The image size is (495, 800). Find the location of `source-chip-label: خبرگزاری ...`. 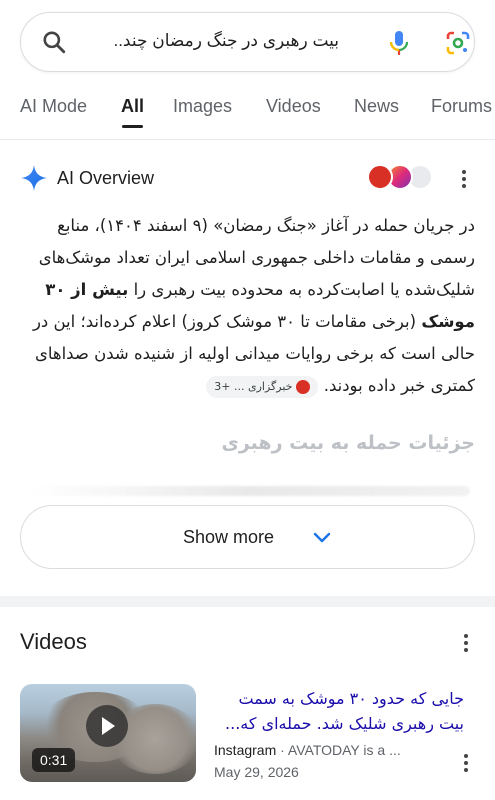

source-chip-label: خبرگزاری ... is located at coordinates (263, 386).